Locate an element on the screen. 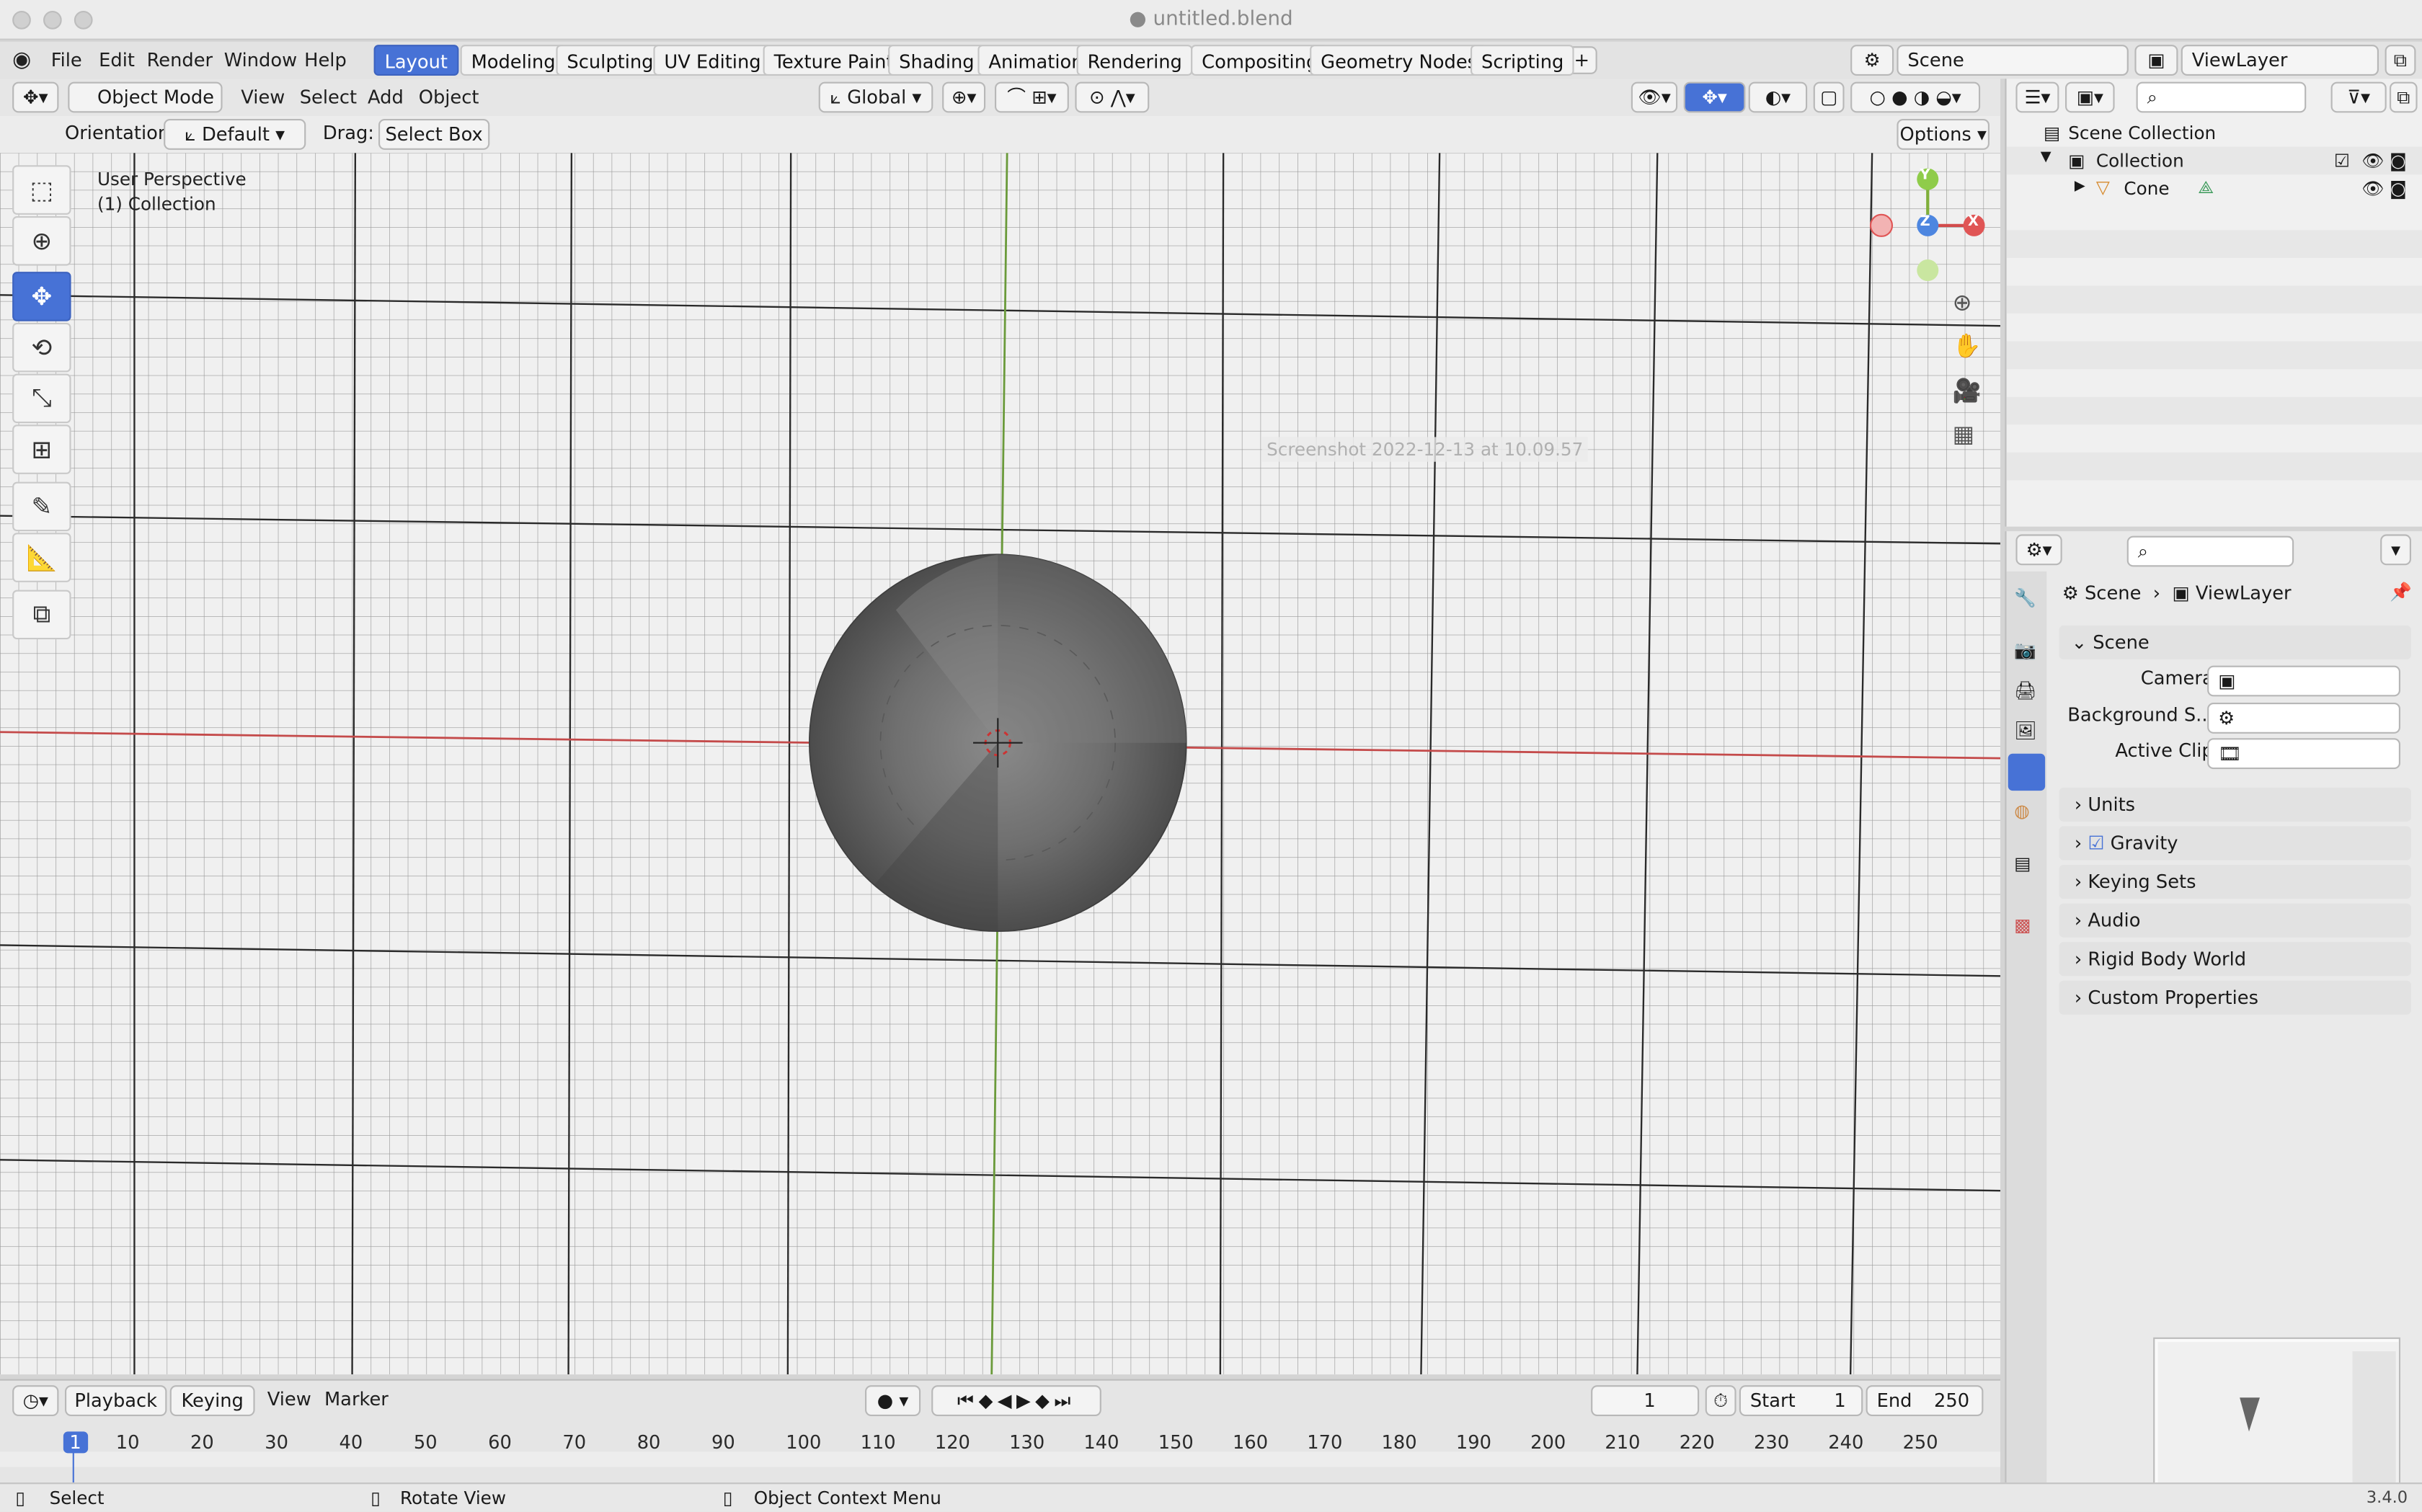  expand-arrow-icon: ▼ is located at coordinates (2046, 158).